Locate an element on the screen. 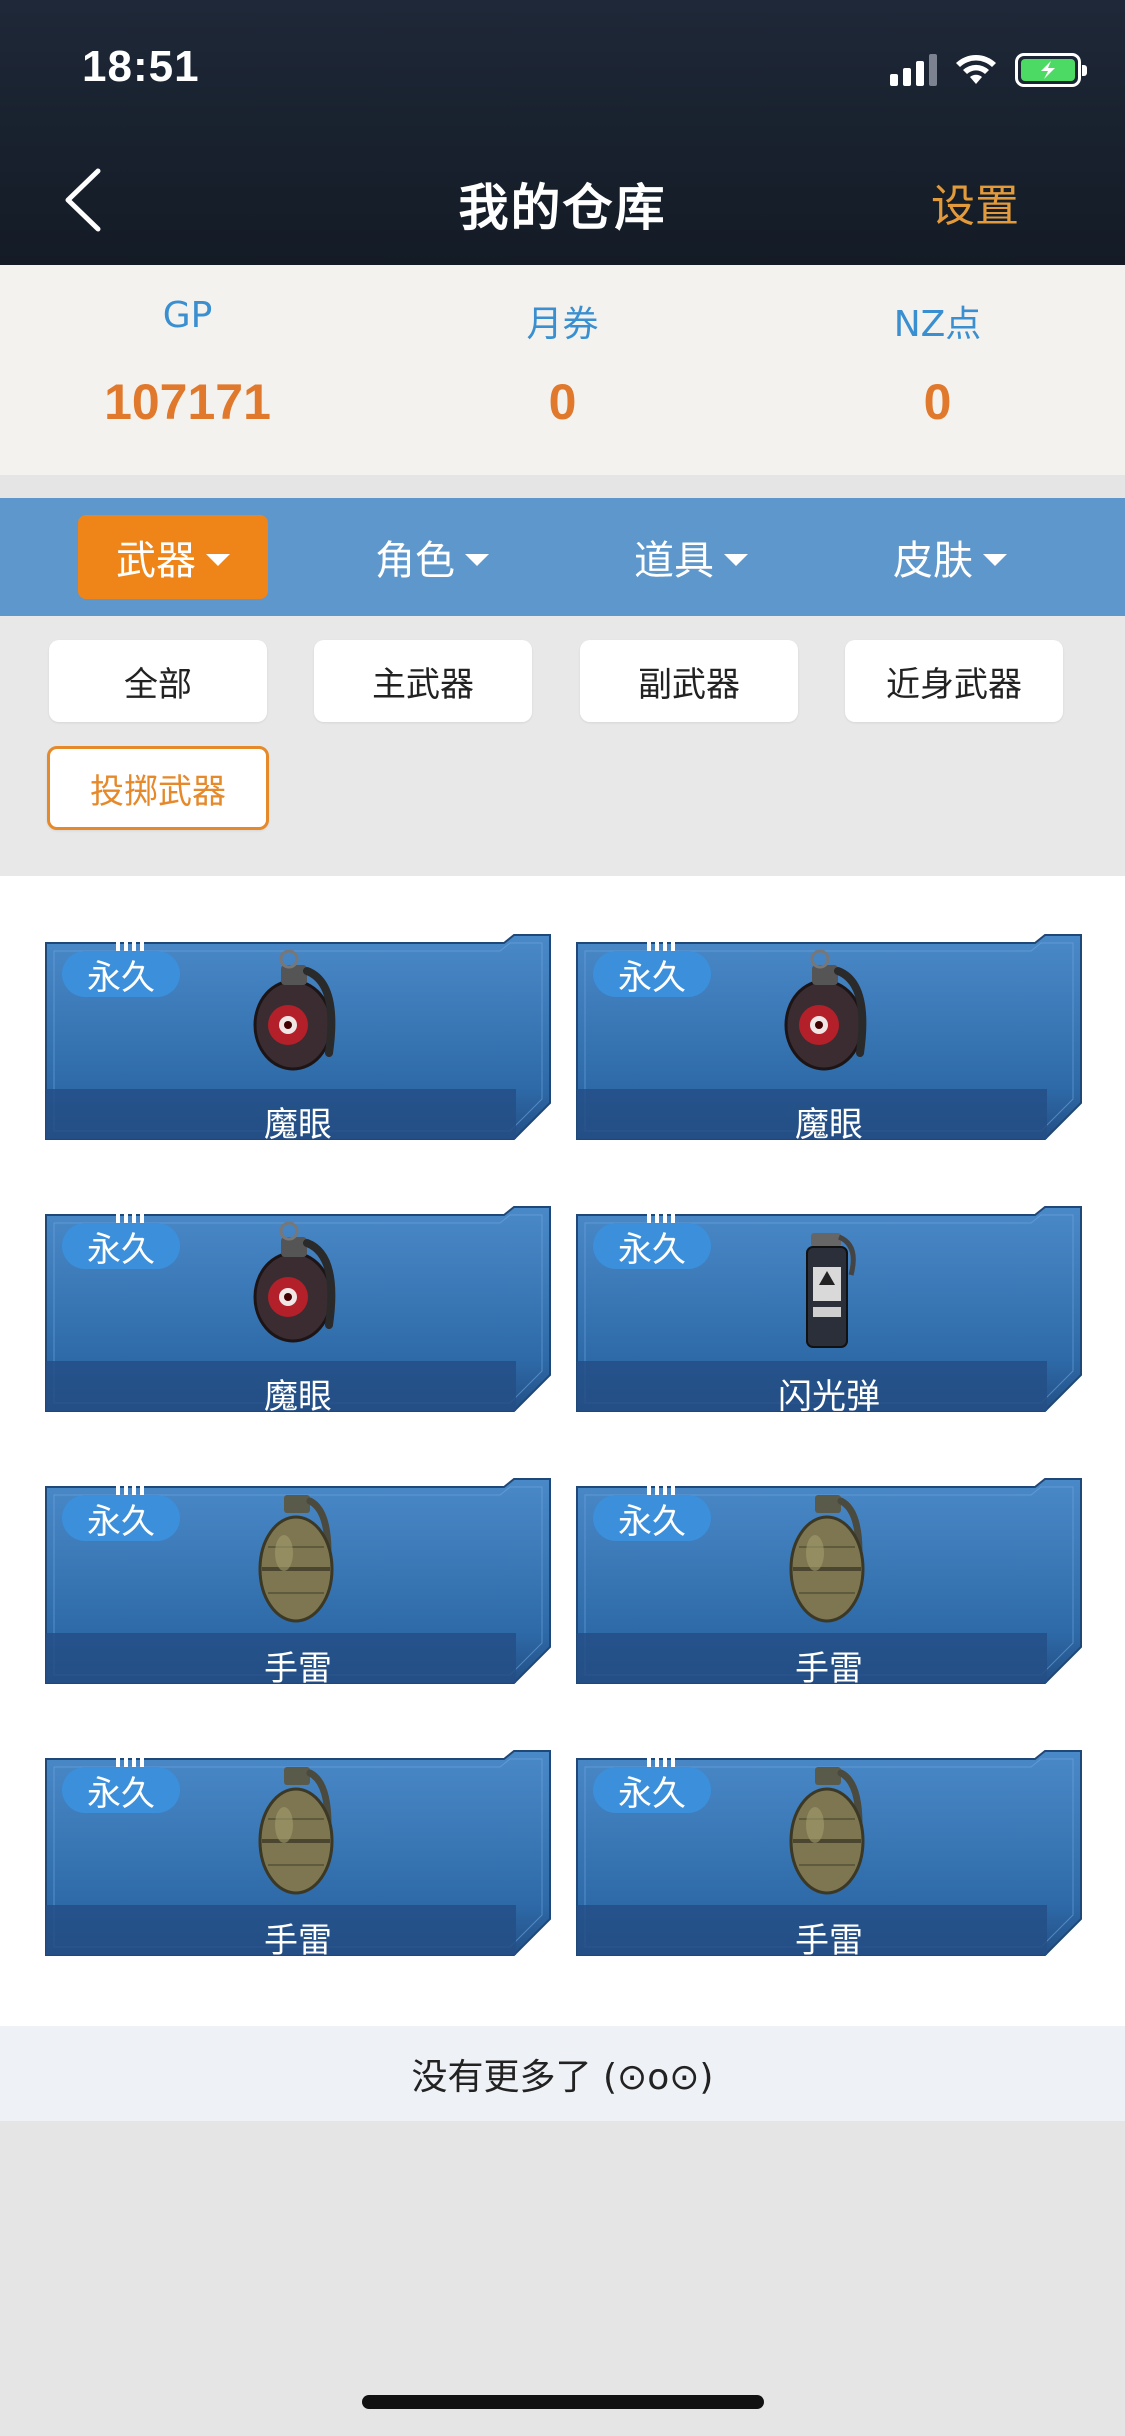 The image size is (1125, 2436). home-indicator is located at coordinates (563, 2402).